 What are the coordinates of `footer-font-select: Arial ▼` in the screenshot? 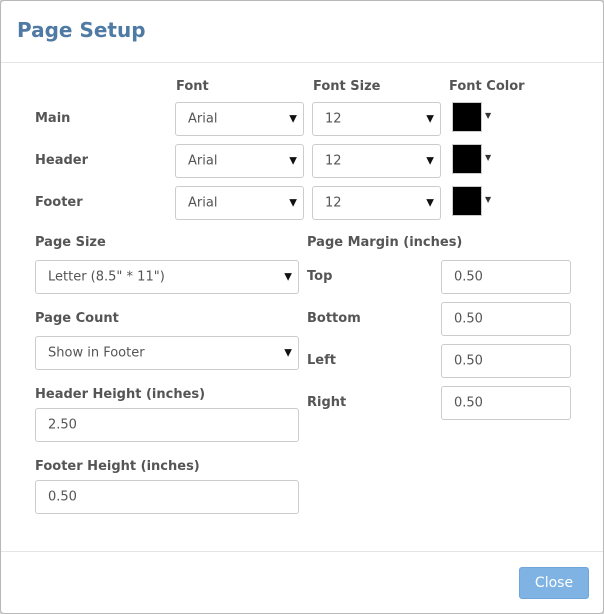 It's located at (239, 203).